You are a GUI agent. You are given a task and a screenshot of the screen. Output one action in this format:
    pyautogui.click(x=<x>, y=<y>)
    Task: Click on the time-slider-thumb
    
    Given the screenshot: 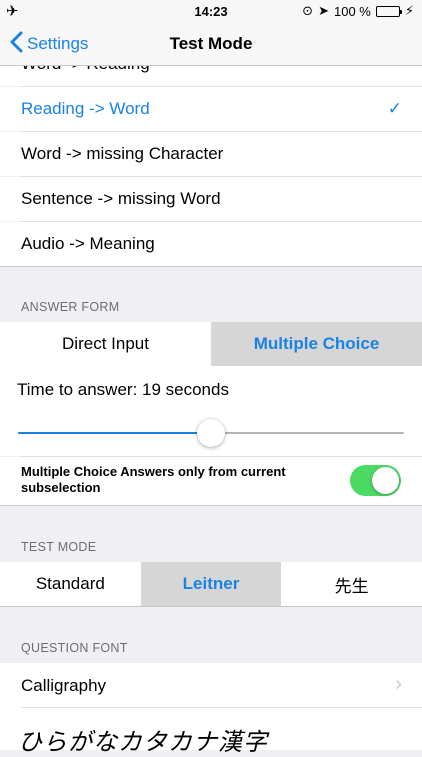 What is the action you would take?
    pyautogui.click(x=211, y=433)
    